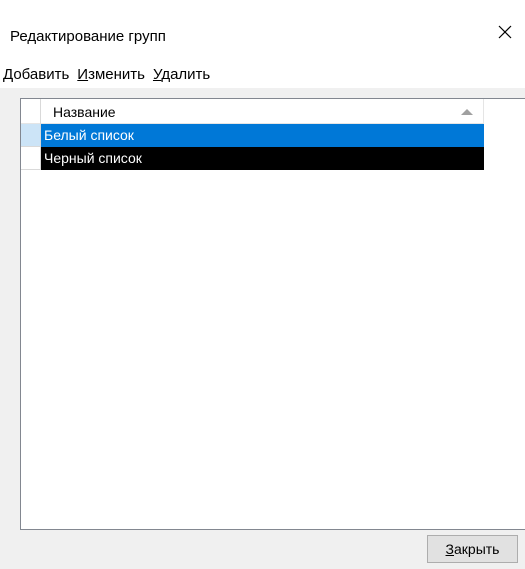 This screenshot has width=525, height=569. I want to click on close-button-label: акрыть, so click(477, 549).